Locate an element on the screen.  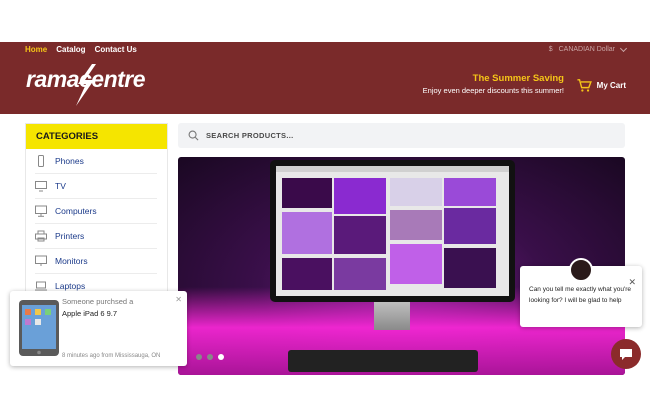
category-label: TV is located at coordinates (60, 186).